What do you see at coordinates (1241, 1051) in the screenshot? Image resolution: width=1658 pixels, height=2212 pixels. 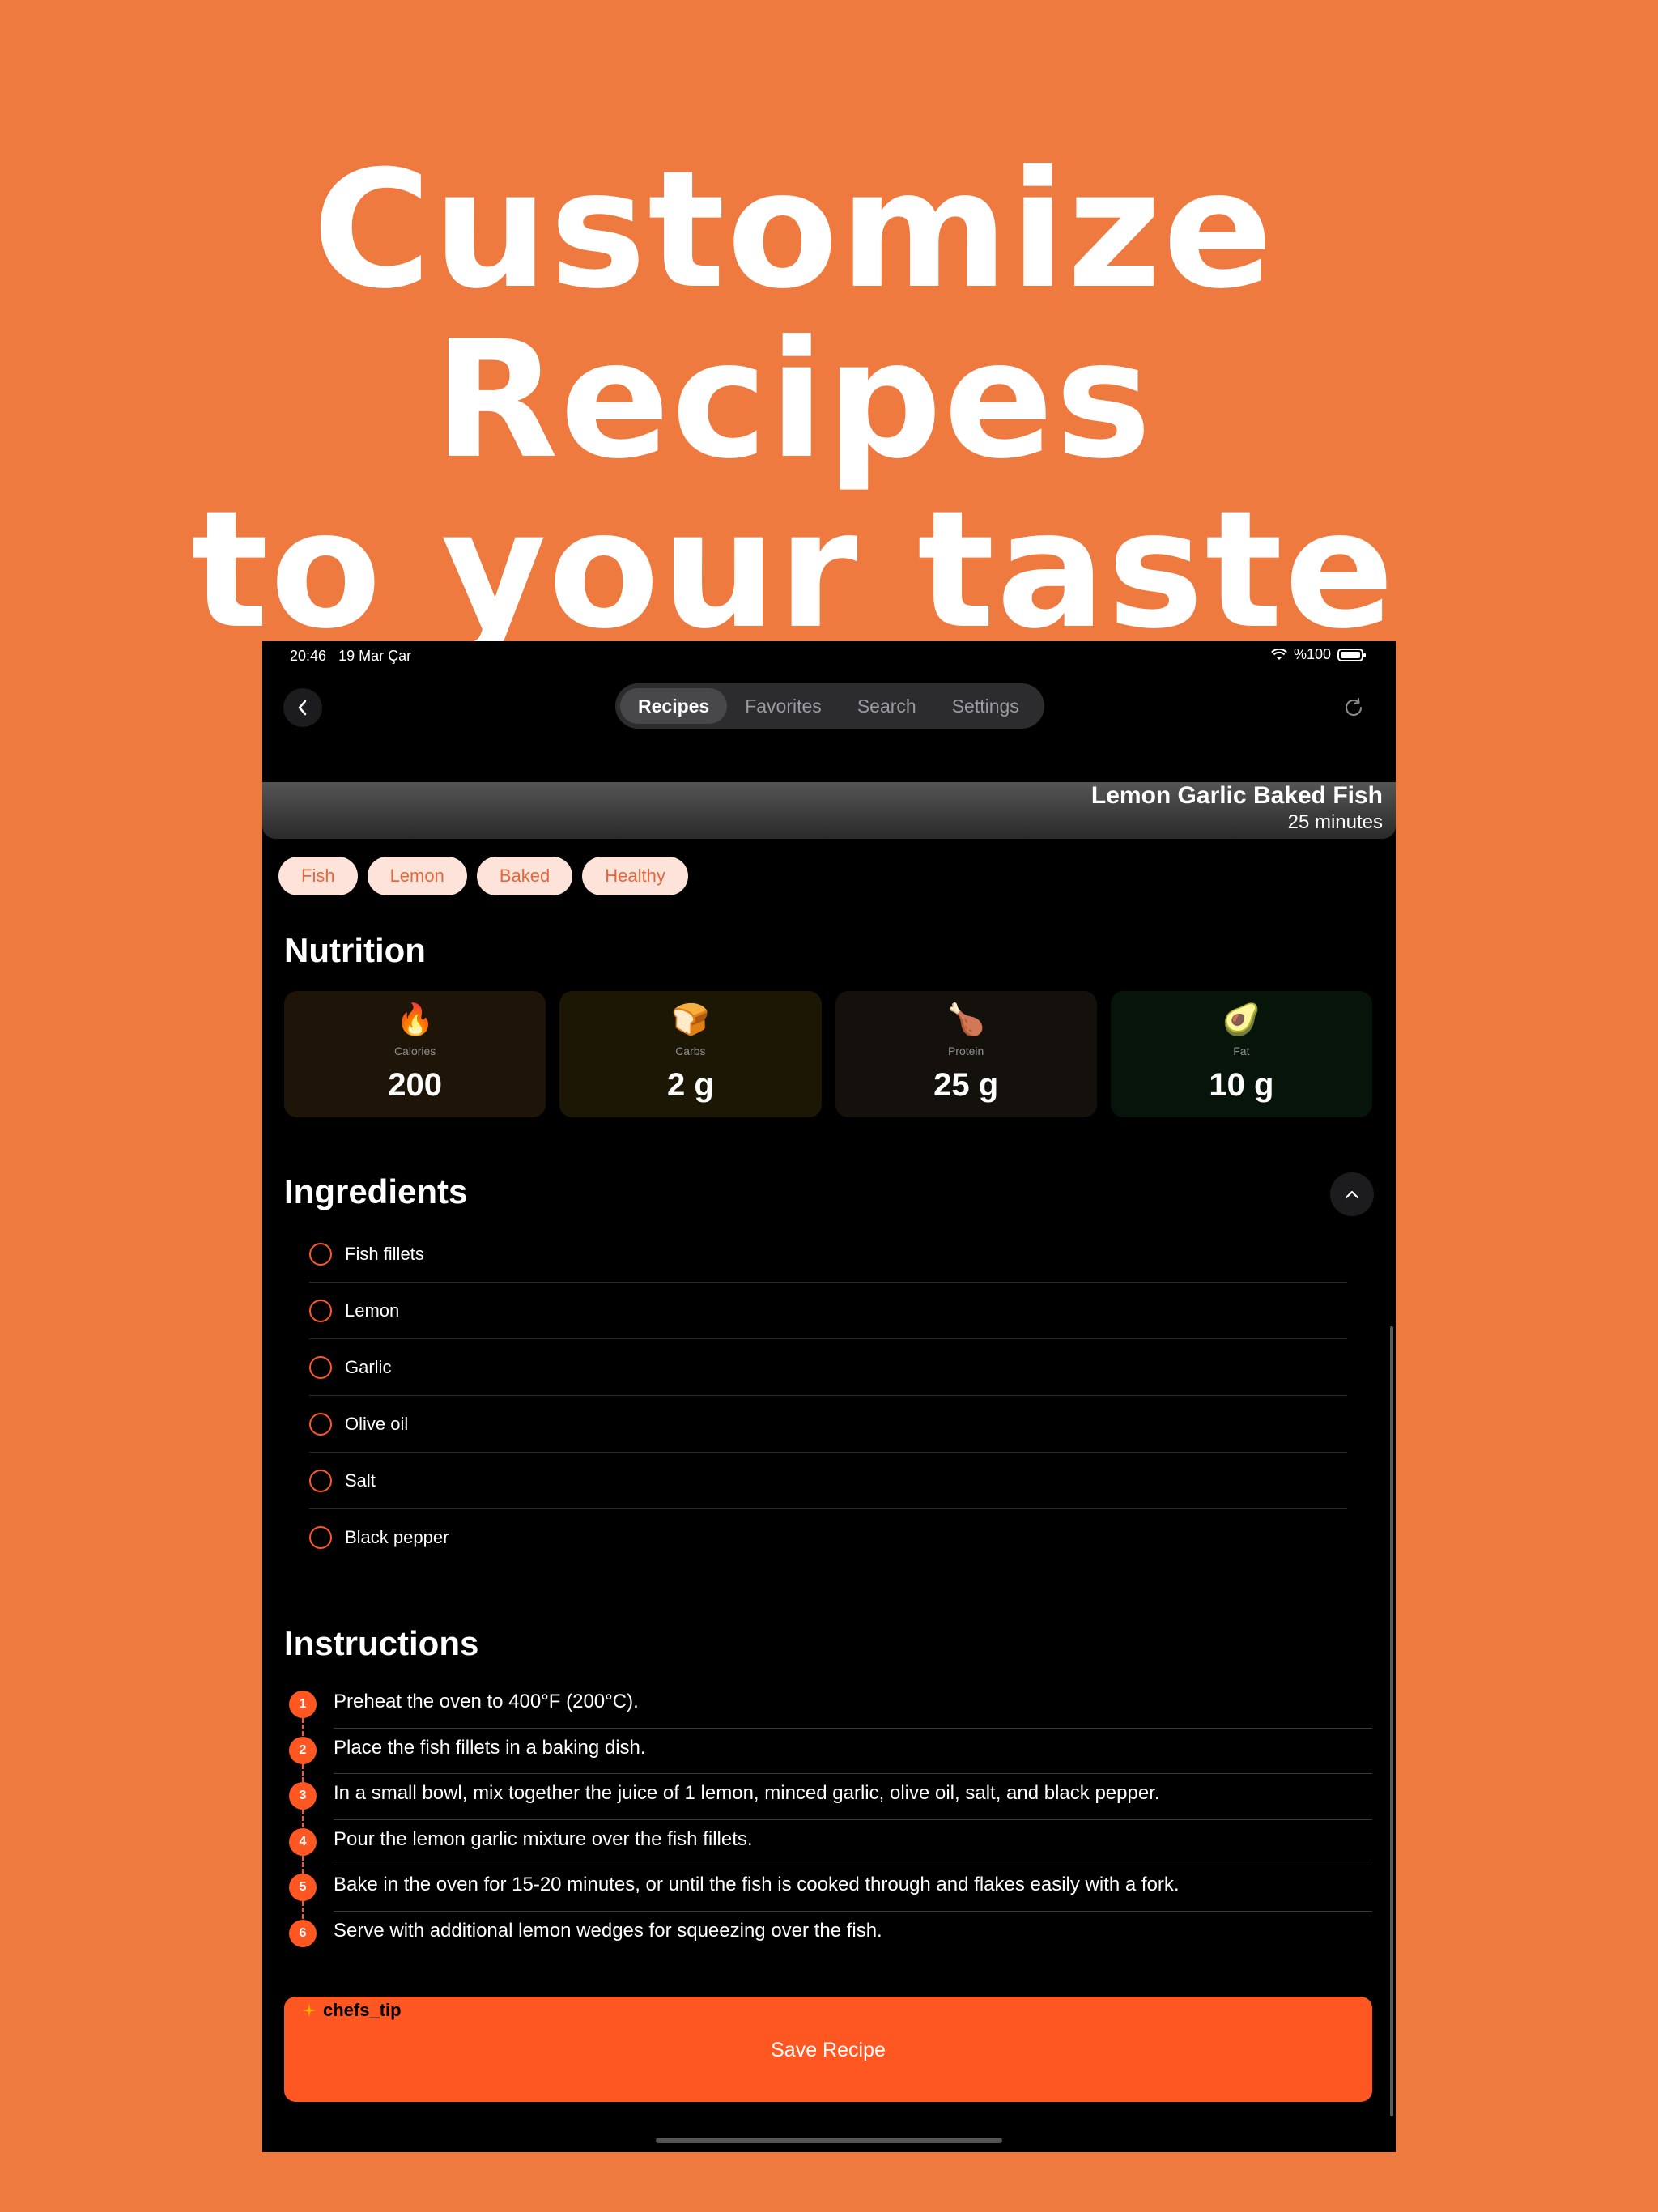 I see `nutrition-label: Fat` at bounding box center [1241, 1051].